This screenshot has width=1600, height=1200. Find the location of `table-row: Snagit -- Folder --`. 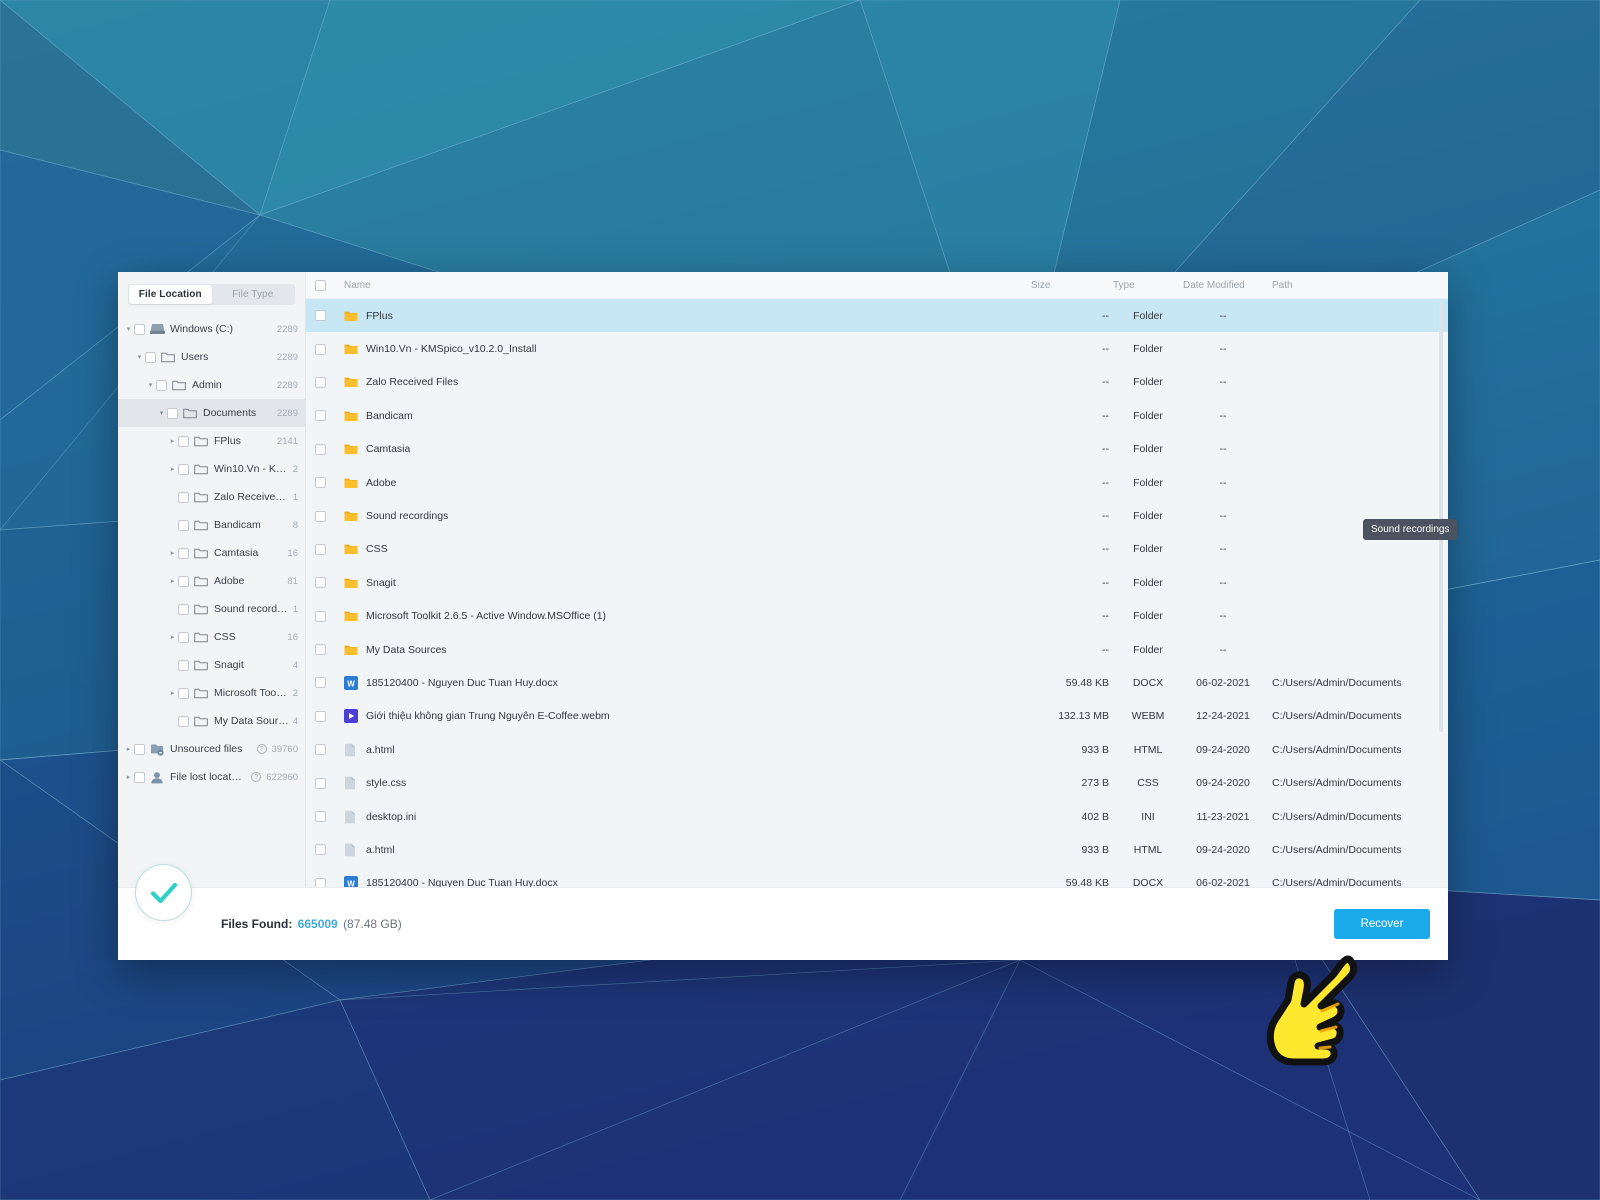

table-row: Snagit -- Folder -- is located at coordinates (877, 582).